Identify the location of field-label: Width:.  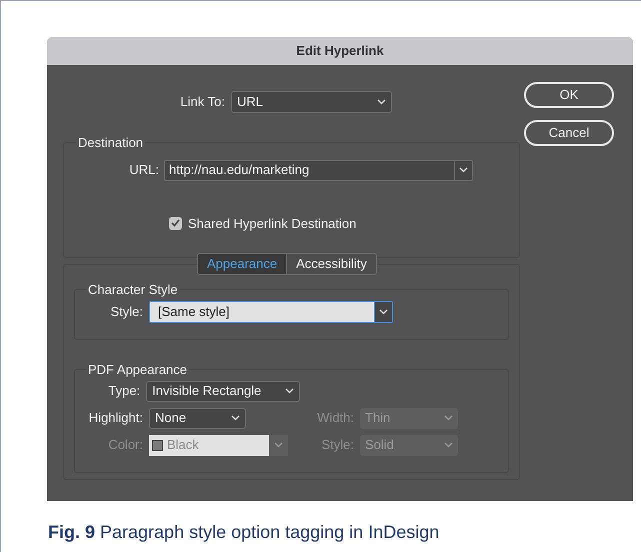
(335, 418).